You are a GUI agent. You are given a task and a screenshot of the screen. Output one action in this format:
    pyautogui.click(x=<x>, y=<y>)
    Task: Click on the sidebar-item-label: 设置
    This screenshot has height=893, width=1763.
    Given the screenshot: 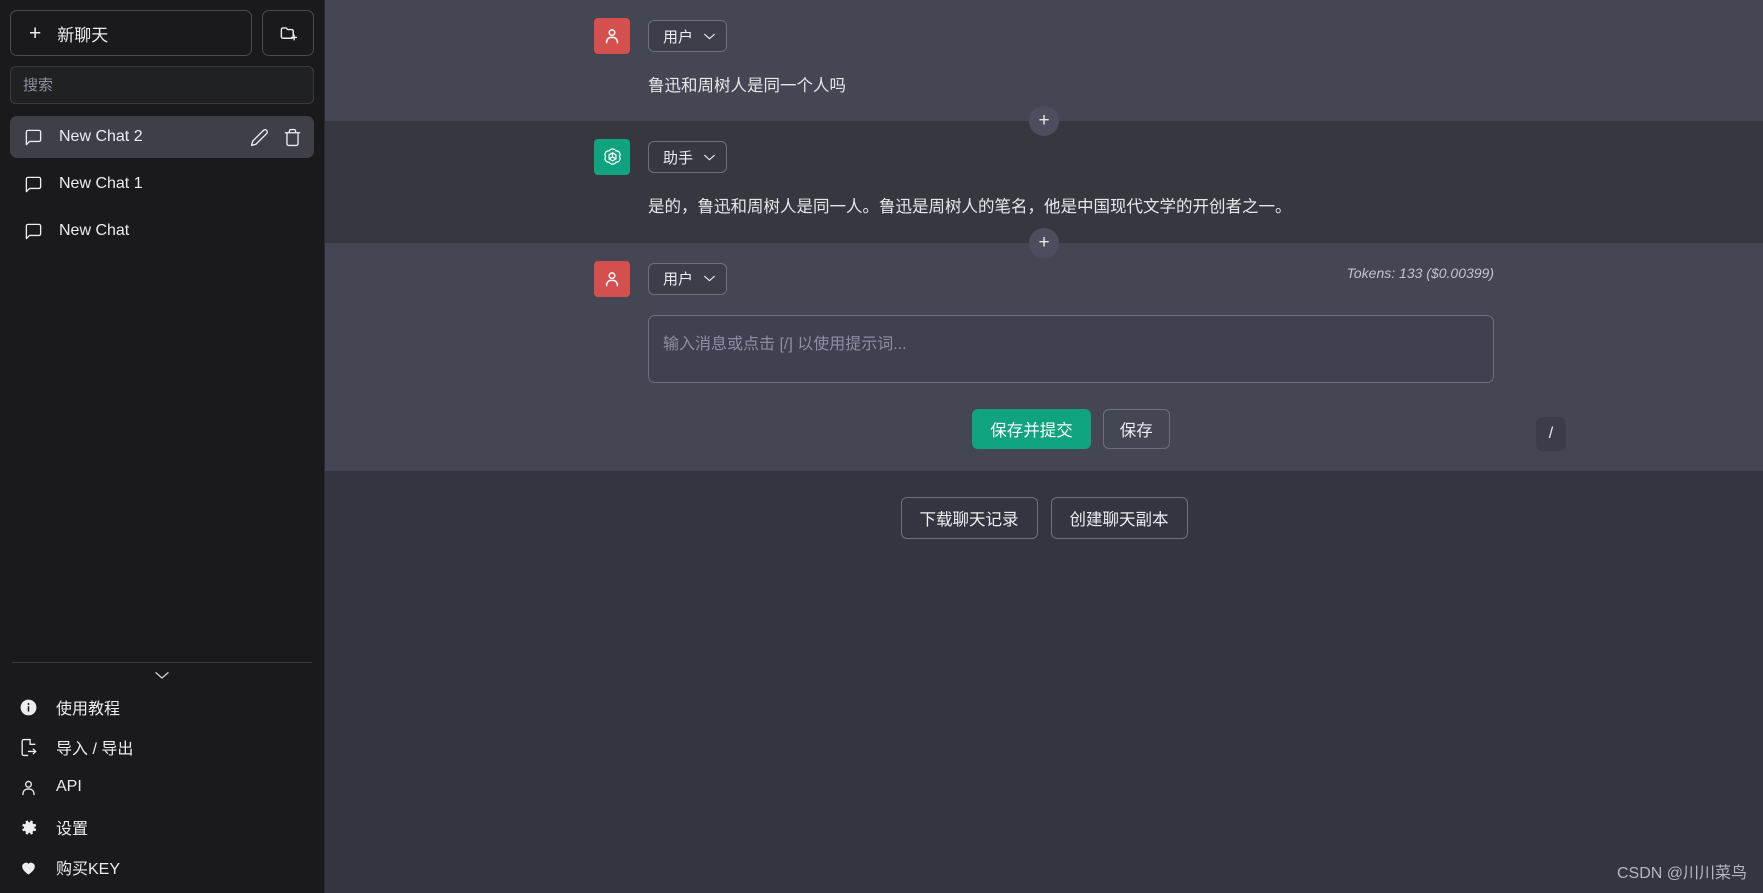 What is the action you would take?
    pyautogui.click(x=72, y=829)
    